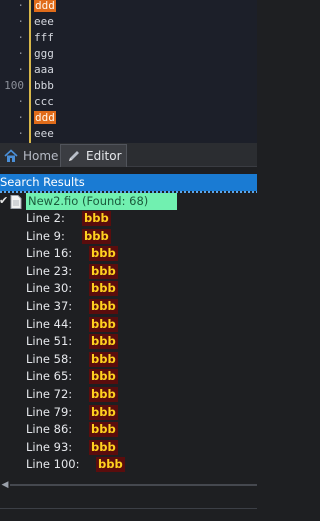 The height and width of the screenshot is (521, 320). What do you see at coordinates (141, 464) in the screenshot?
I see `result-row: Line 100: bbb` at bounding box center [141, 464].